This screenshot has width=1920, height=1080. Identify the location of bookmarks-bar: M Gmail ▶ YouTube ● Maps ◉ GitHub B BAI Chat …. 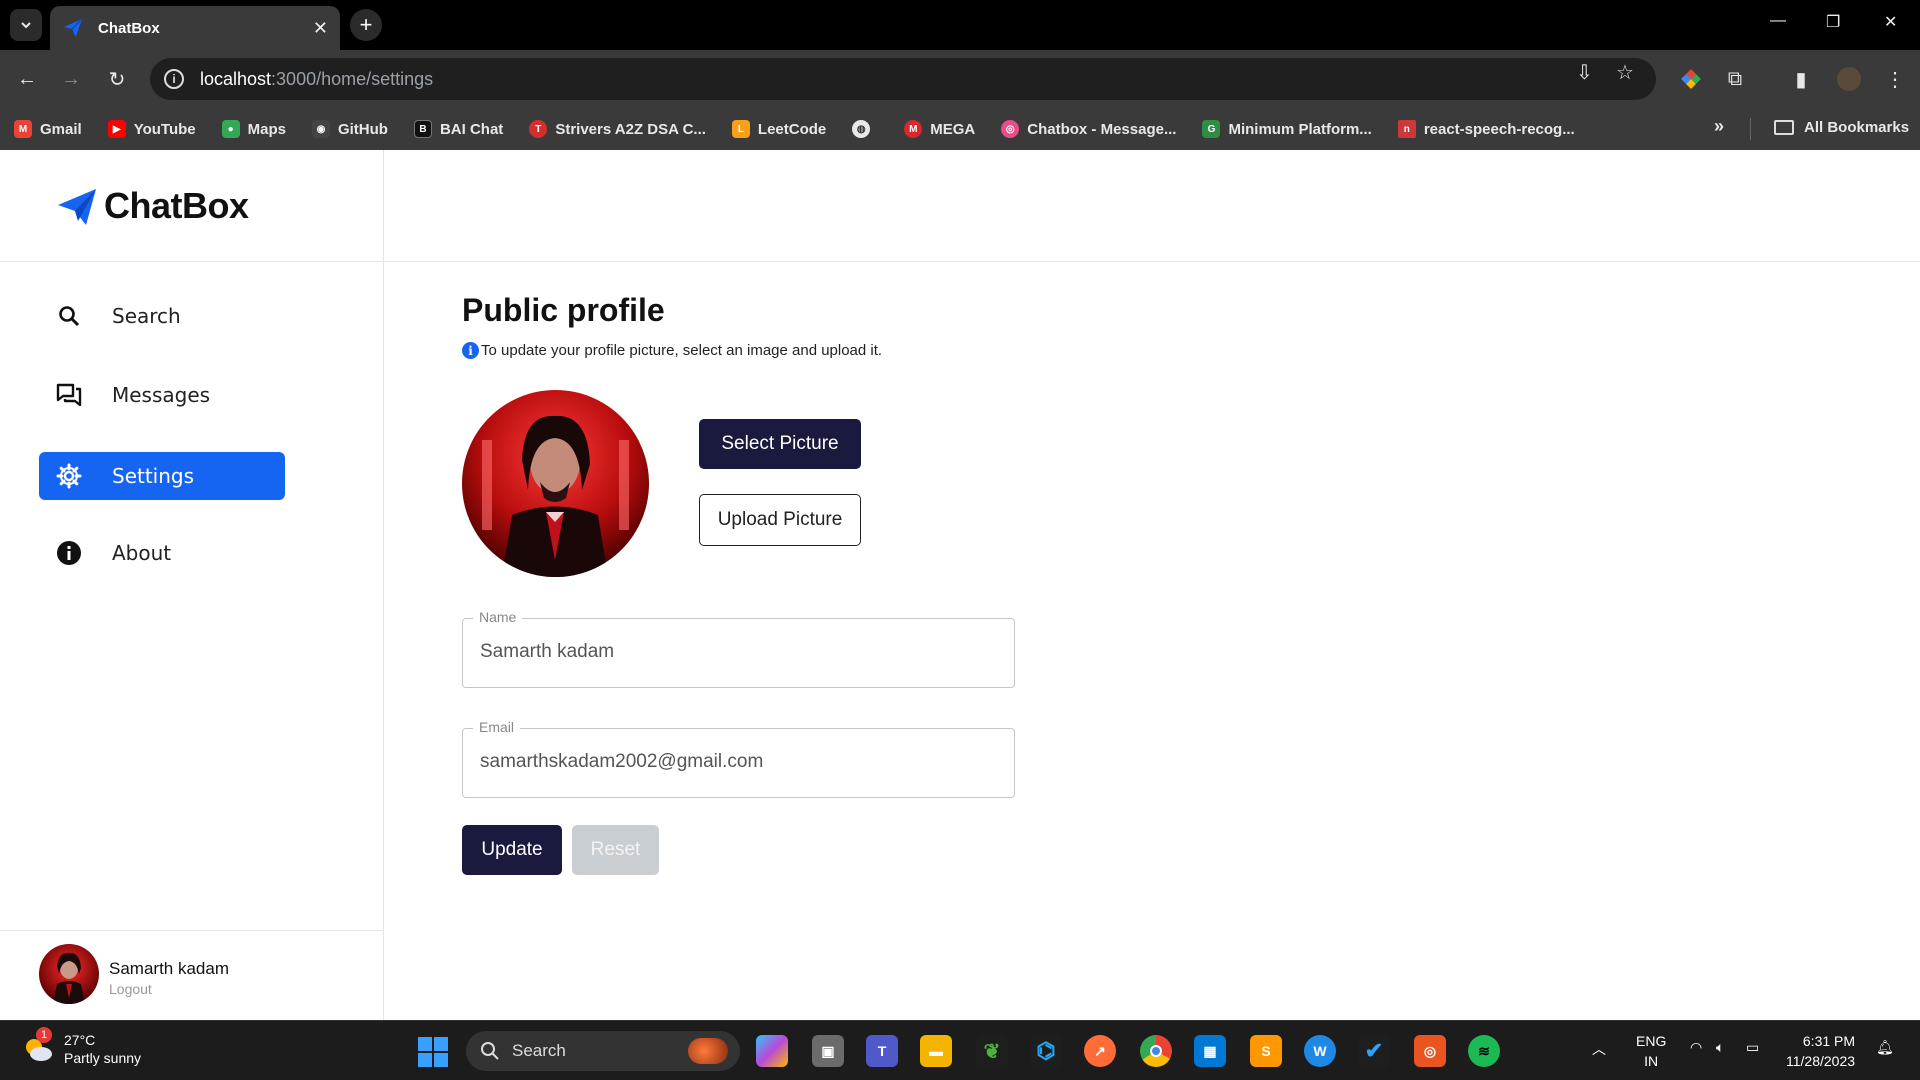
(960, 129).